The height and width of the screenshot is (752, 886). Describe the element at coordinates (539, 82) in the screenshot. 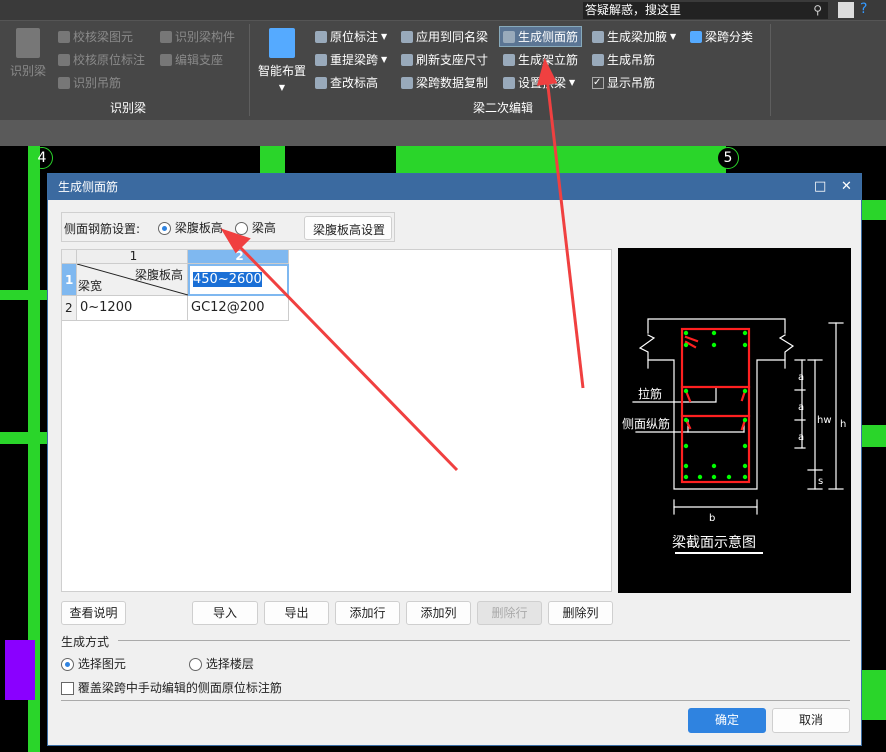

I see `set-arch-beam-button: 设置拱梁 ▼` at that location.